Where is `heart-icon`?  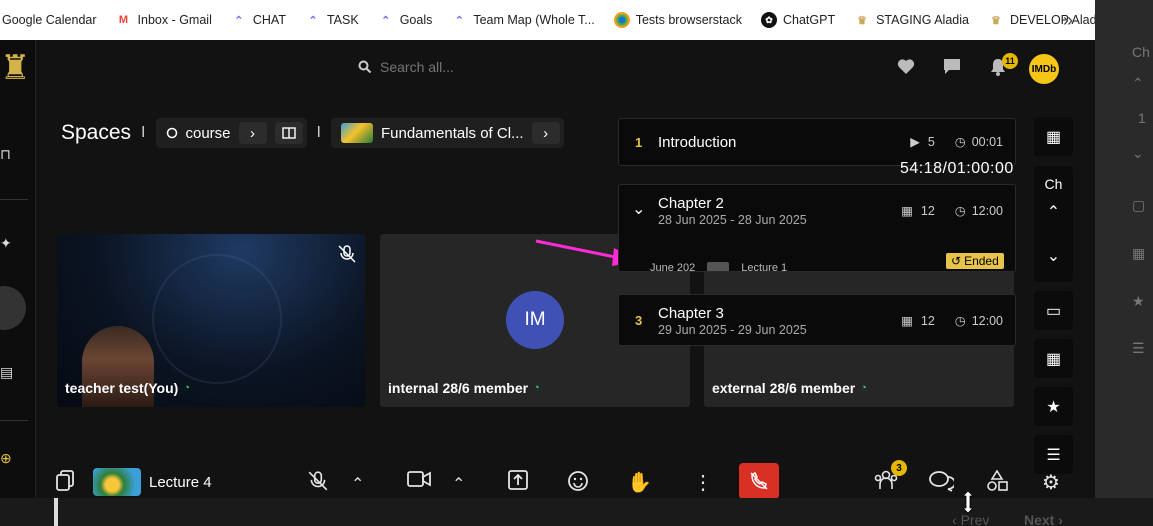 heart-icon is located at coordinates (906, 66).